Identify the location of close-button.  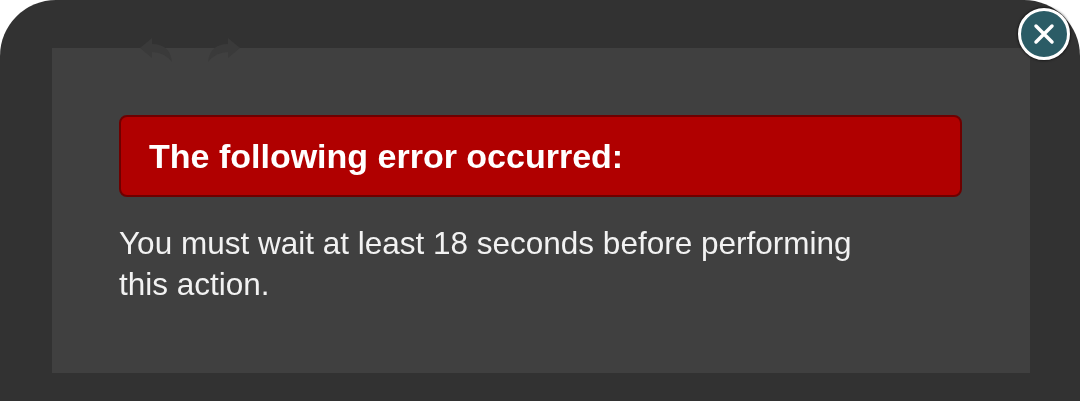
(1044, 34).